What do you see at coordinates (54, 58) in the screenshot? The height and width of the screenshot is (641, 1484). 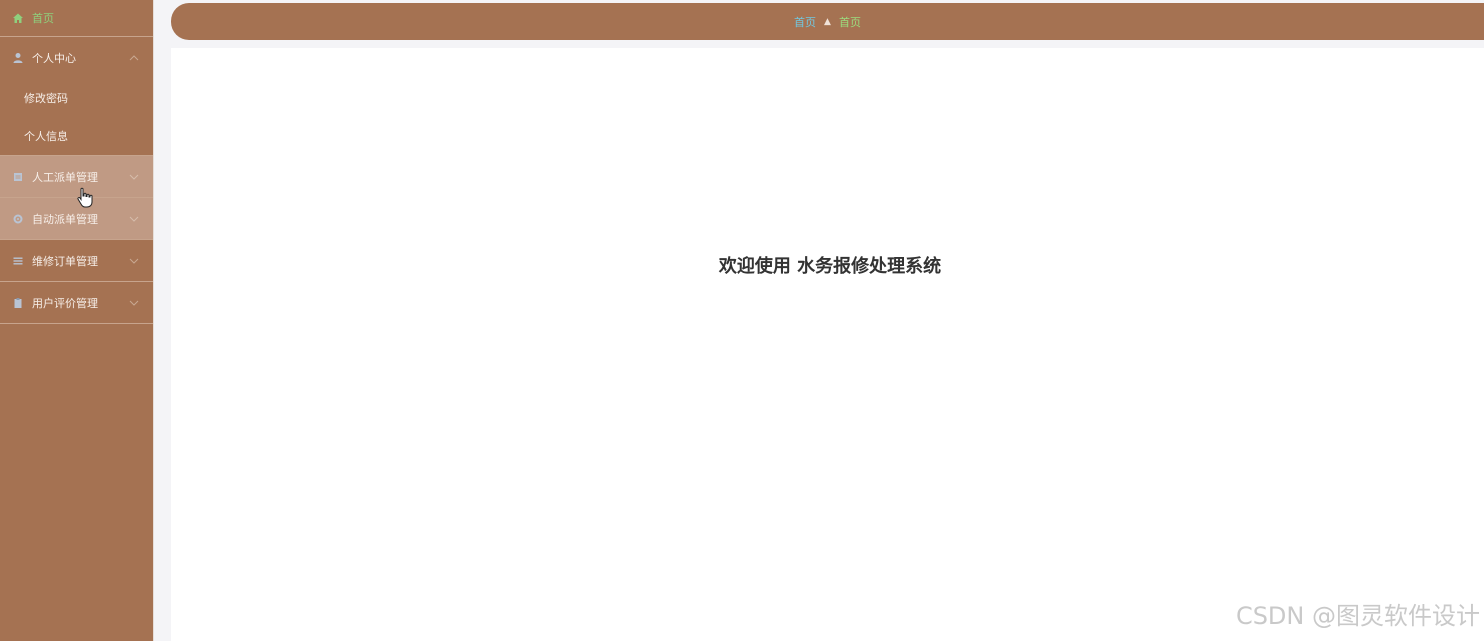 I see `sidebar-item-label: 个人中心` at bounding box center [54, 58].